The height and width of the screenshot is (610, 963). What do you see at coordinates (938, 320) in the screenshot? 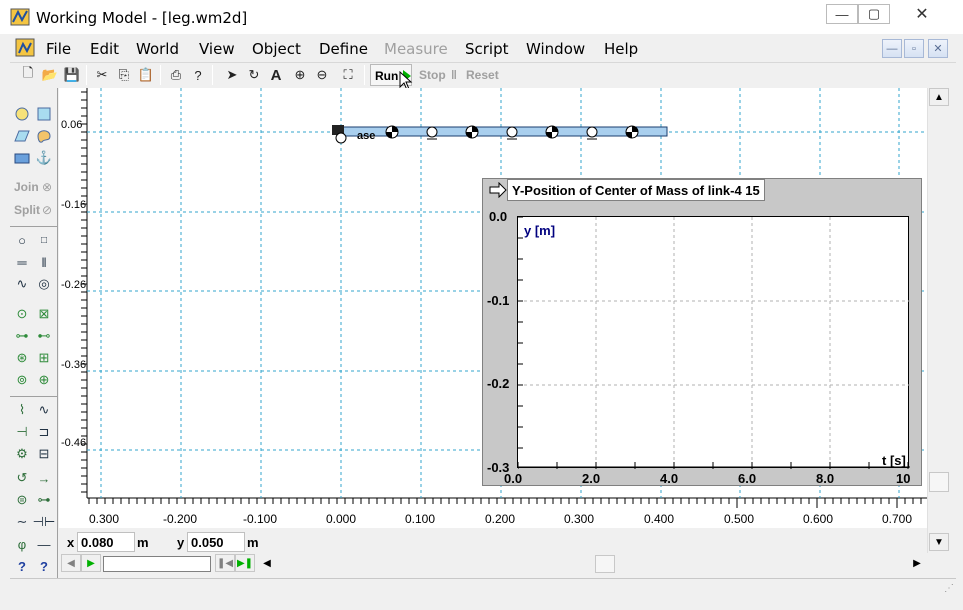
I see `vertical-scrollbar: ▲ ▼` at bounding box center [938, 320].